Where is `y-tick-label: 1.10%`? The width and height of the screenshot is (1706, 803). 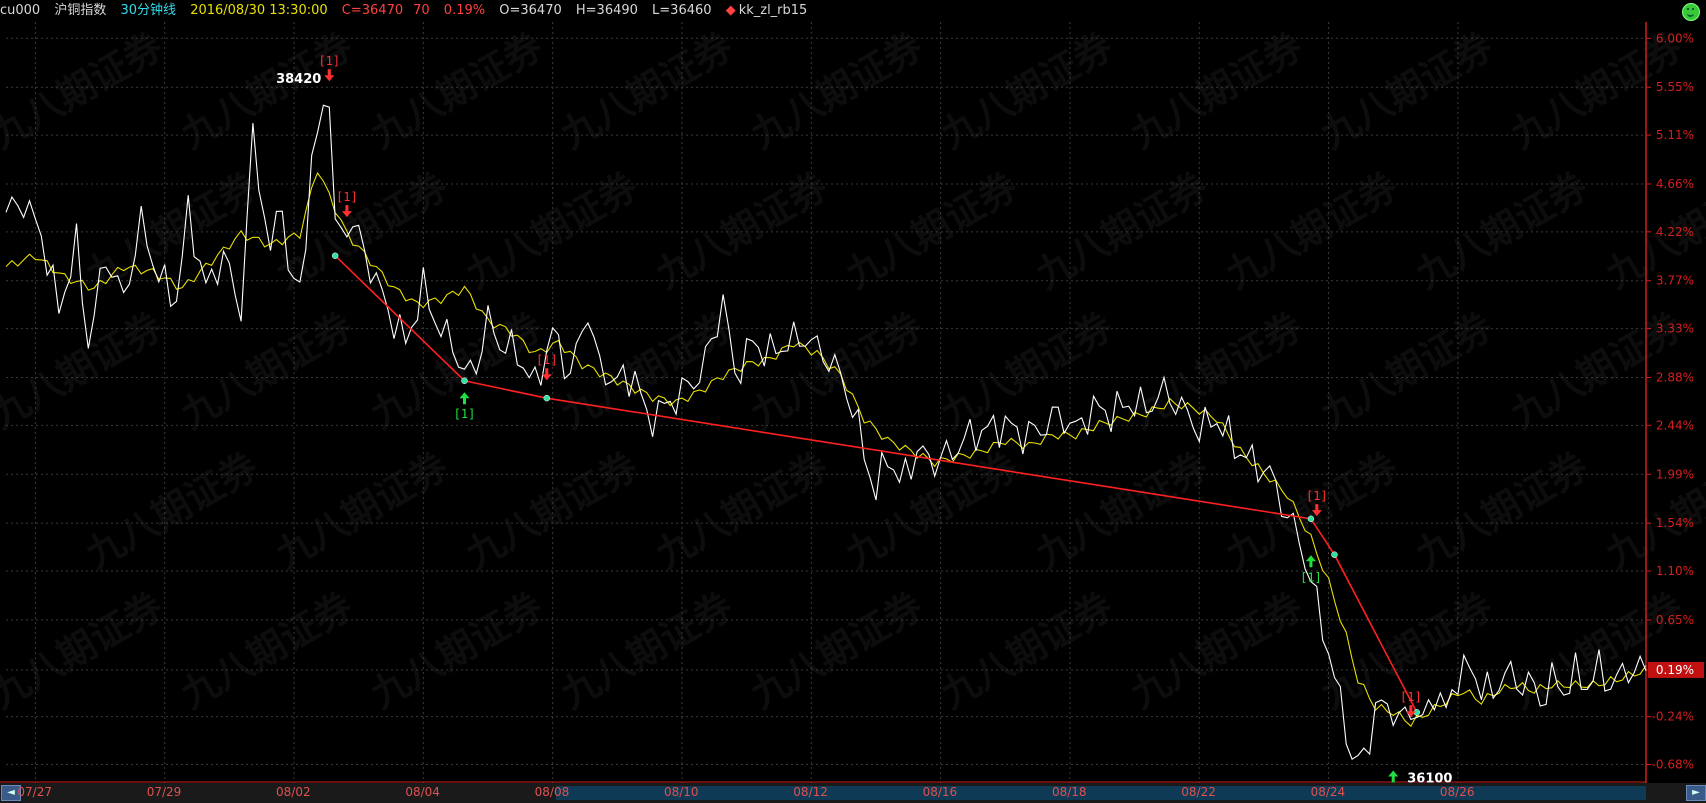 y-tick-label: 1.10% is located at coordinates (1675, 571).